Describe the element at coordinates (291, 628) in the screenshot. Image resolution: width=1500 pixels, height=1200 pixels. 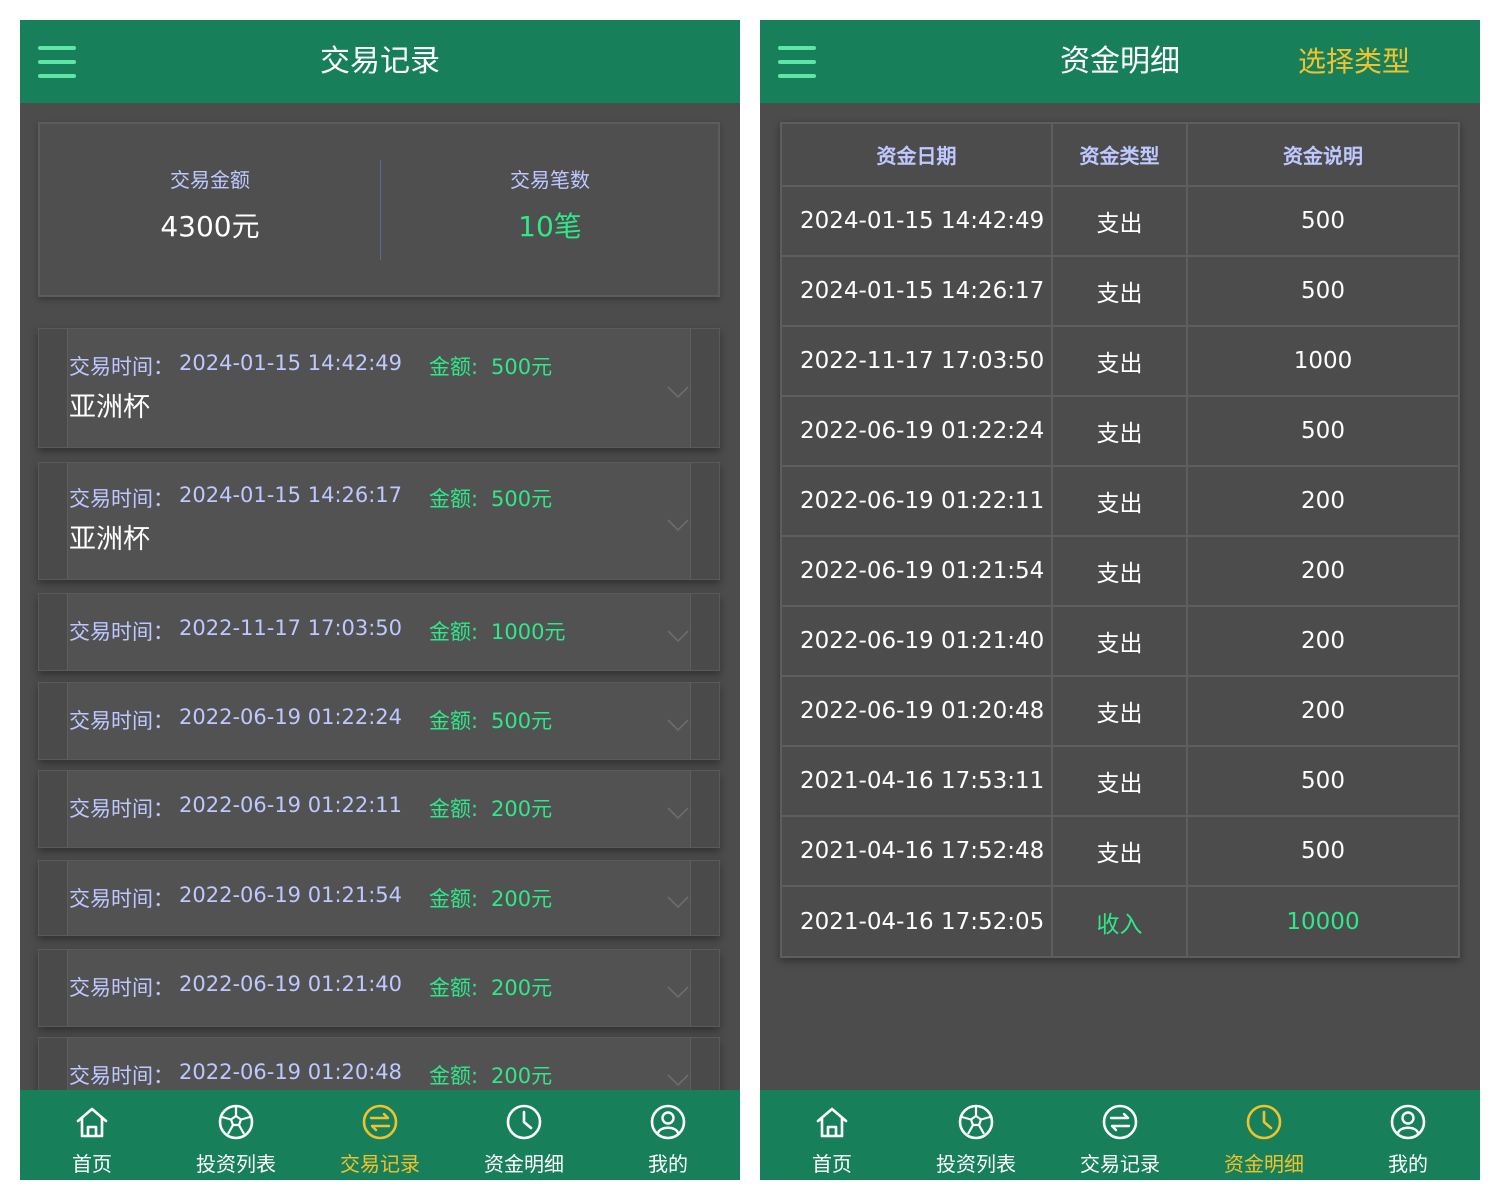
I see `record-time: 2022-11-17 17:03:50` at that location.